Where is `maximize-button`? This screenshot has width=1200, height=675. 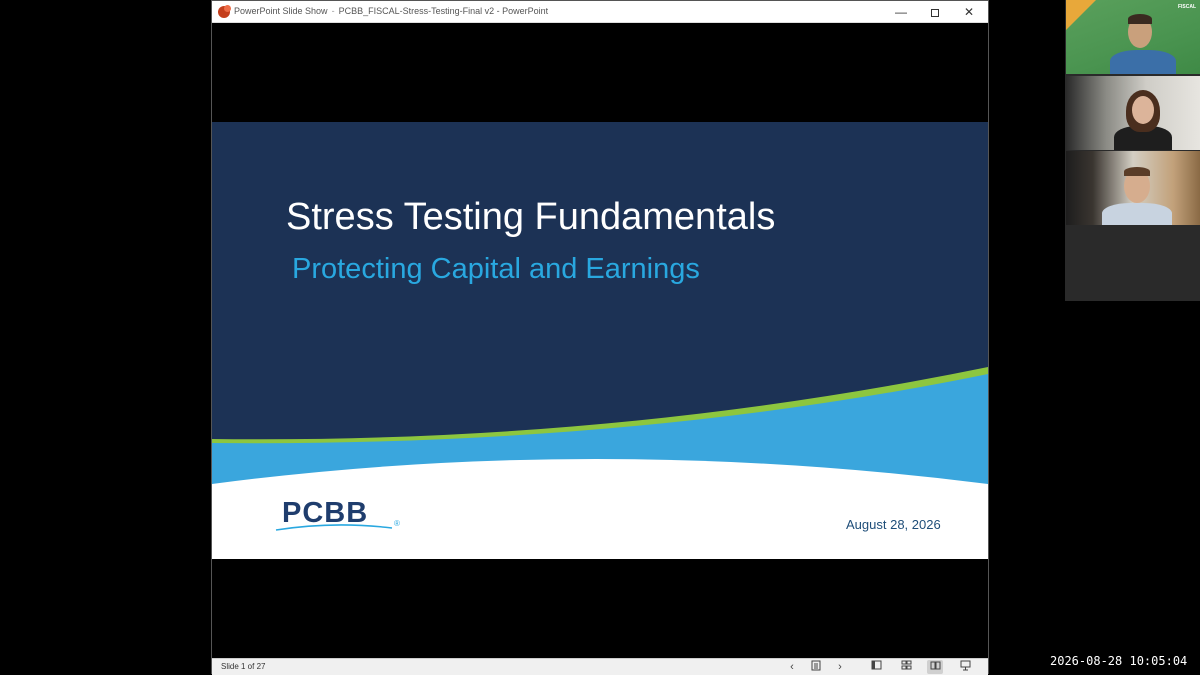
maximize-button is located at coordinates (935, 12).